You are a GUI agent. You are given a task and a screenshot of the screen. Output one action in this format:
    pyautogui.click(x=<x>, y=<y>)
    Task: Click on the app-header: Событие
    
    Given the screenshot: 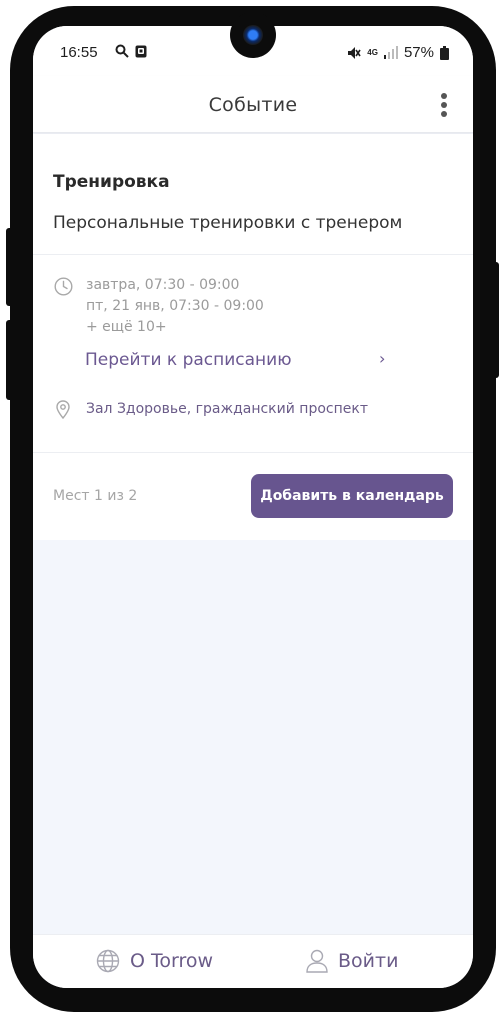 What is the action you would take?
    pyautogui.click(x=253, y=104)
    